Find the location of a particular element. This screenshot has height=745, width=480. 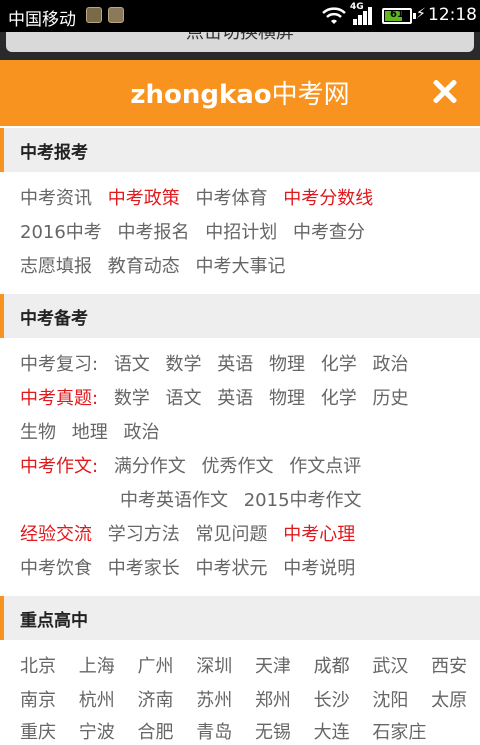

city-link: 无锡 is located at coordinates (273, 731).